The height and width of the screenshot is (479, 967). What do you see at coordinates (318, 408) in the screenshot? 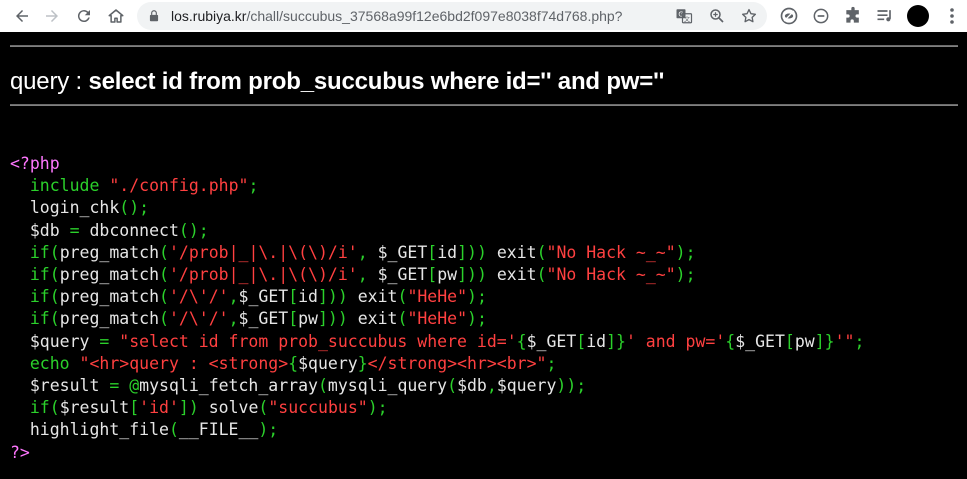
I see `code-token: "succubus"` at bounding box center [318, 408].